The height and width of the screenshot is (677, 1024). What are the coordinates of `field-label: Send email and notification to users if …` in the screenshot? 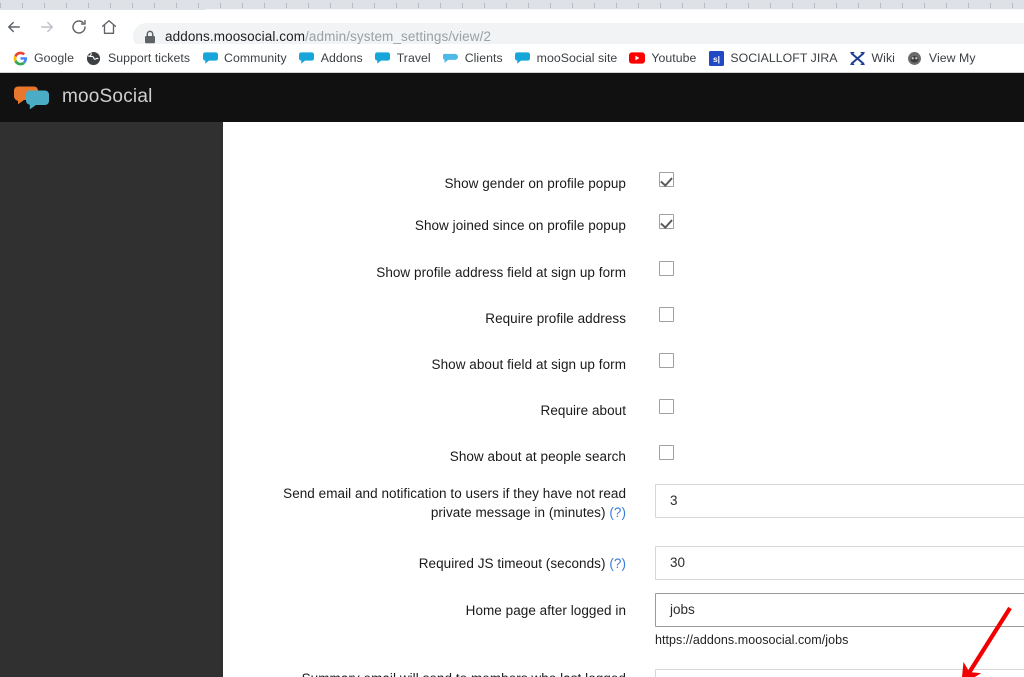 It's located at (436, 503).